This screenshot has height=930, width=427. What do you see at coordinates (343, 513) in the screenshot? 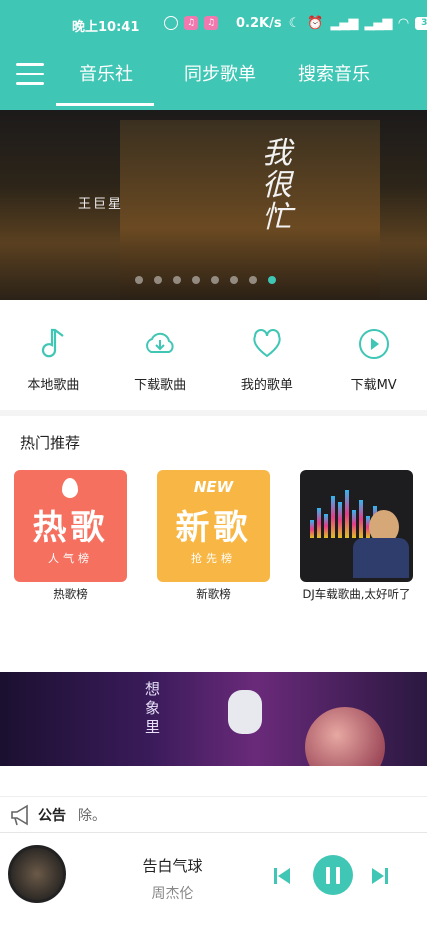
I see `equalizer-image` at bounding box center [343, 513].